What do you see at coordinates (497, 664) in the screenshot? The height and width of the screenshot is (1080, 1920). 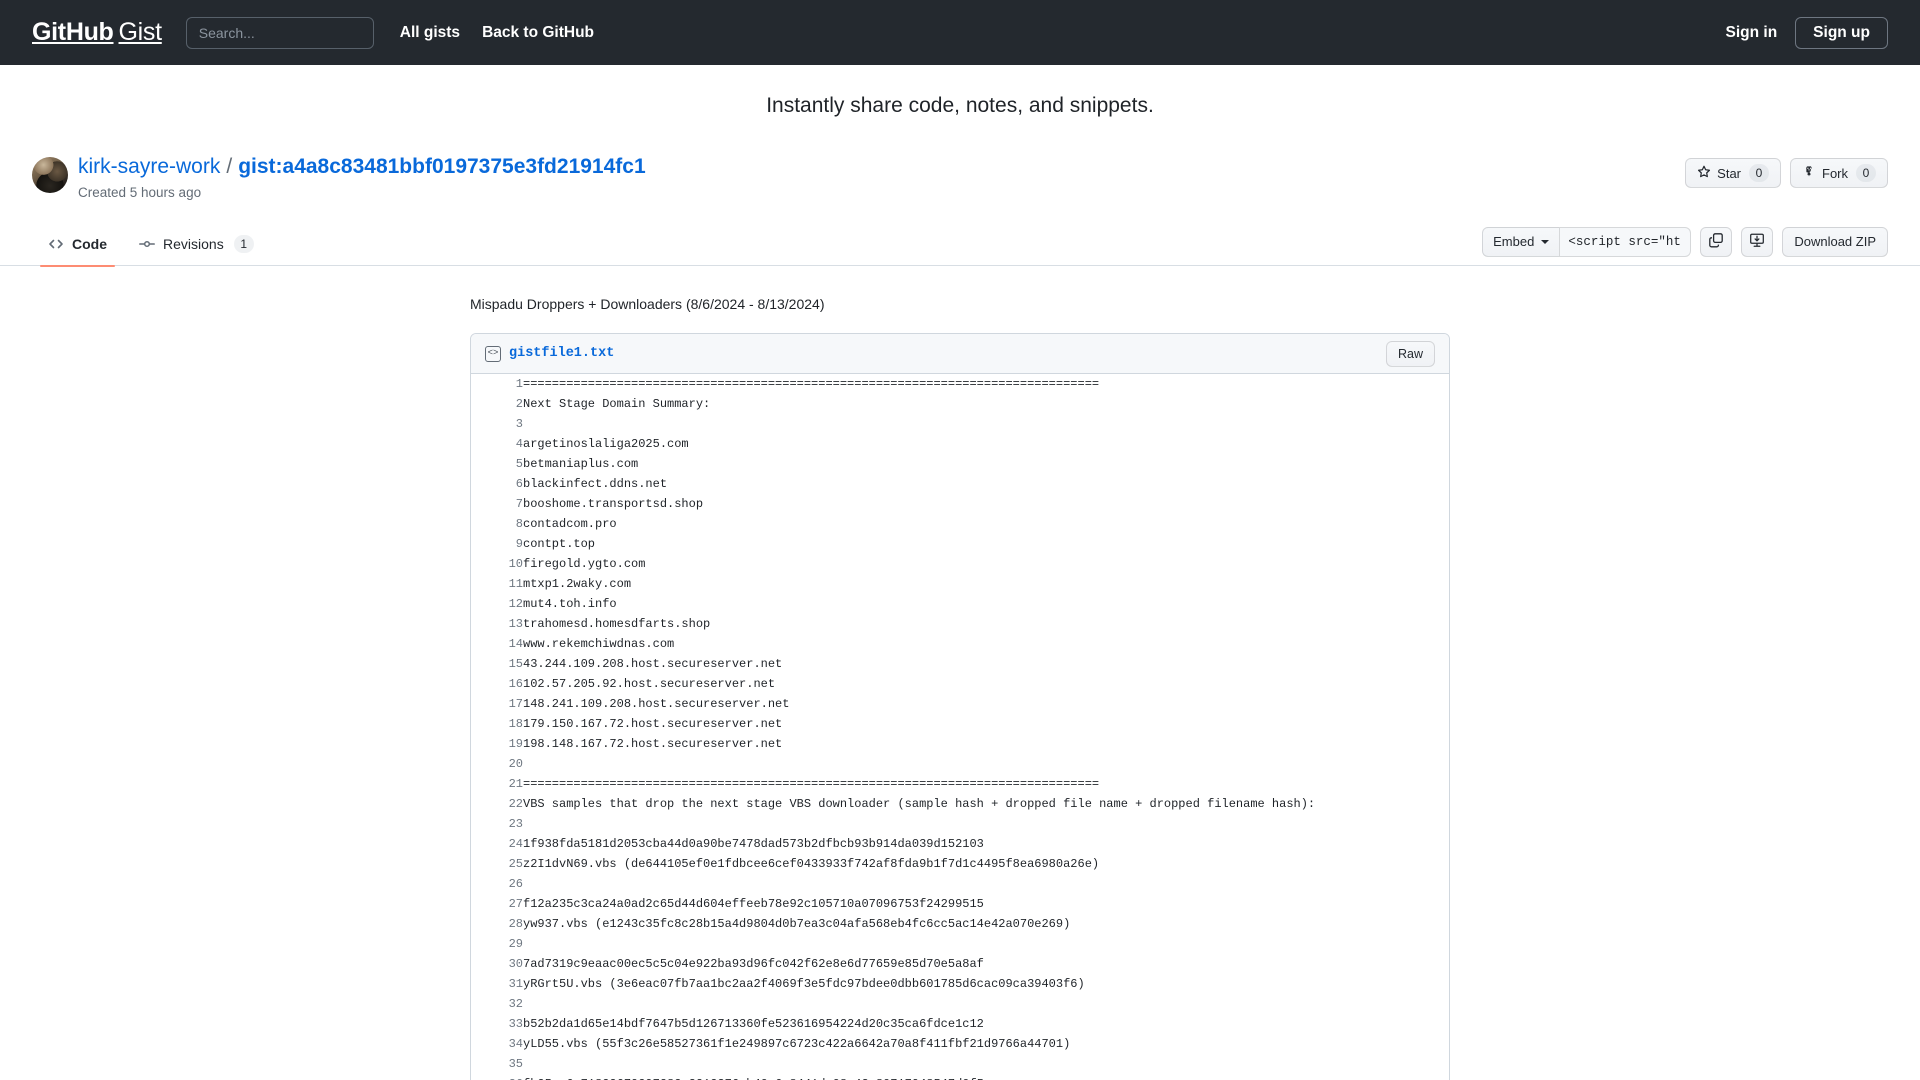 I see `line-number: 15` at bounding box center [497, 664].